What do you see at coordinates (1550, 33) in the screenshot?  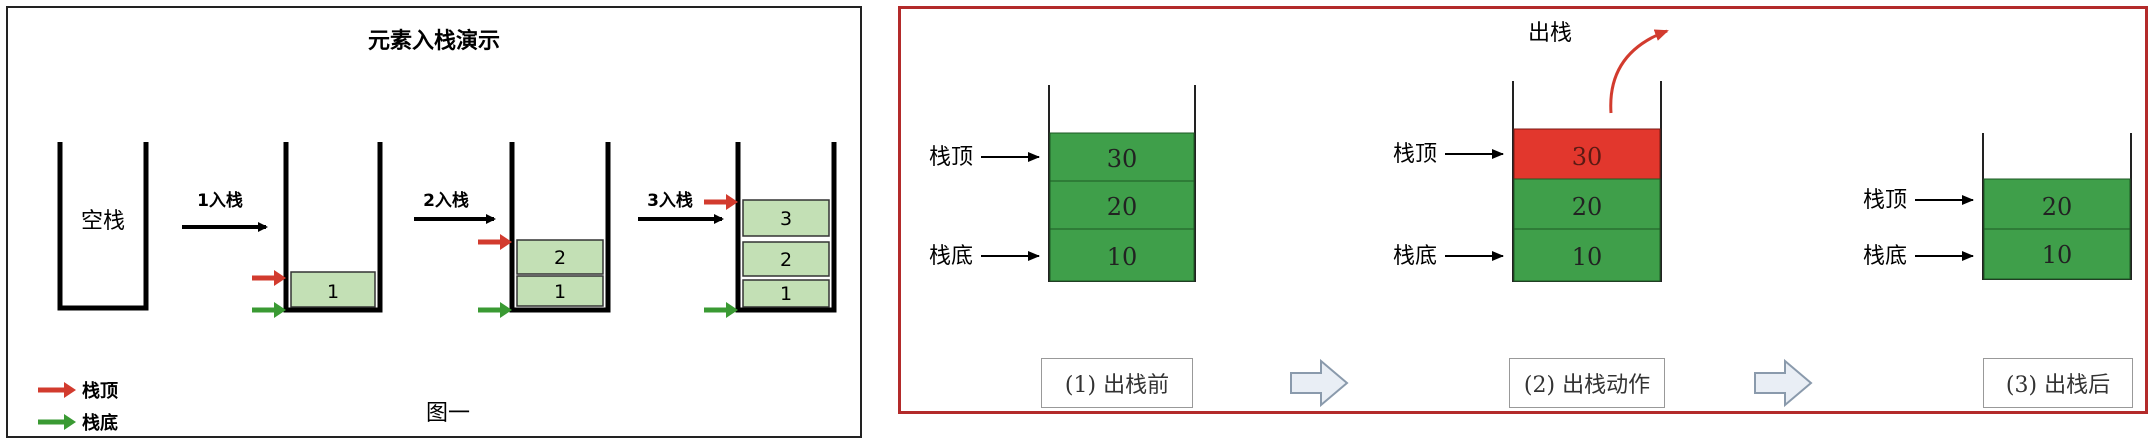 I see `pop-label: 出栈` at bounding box center [1550, 33].